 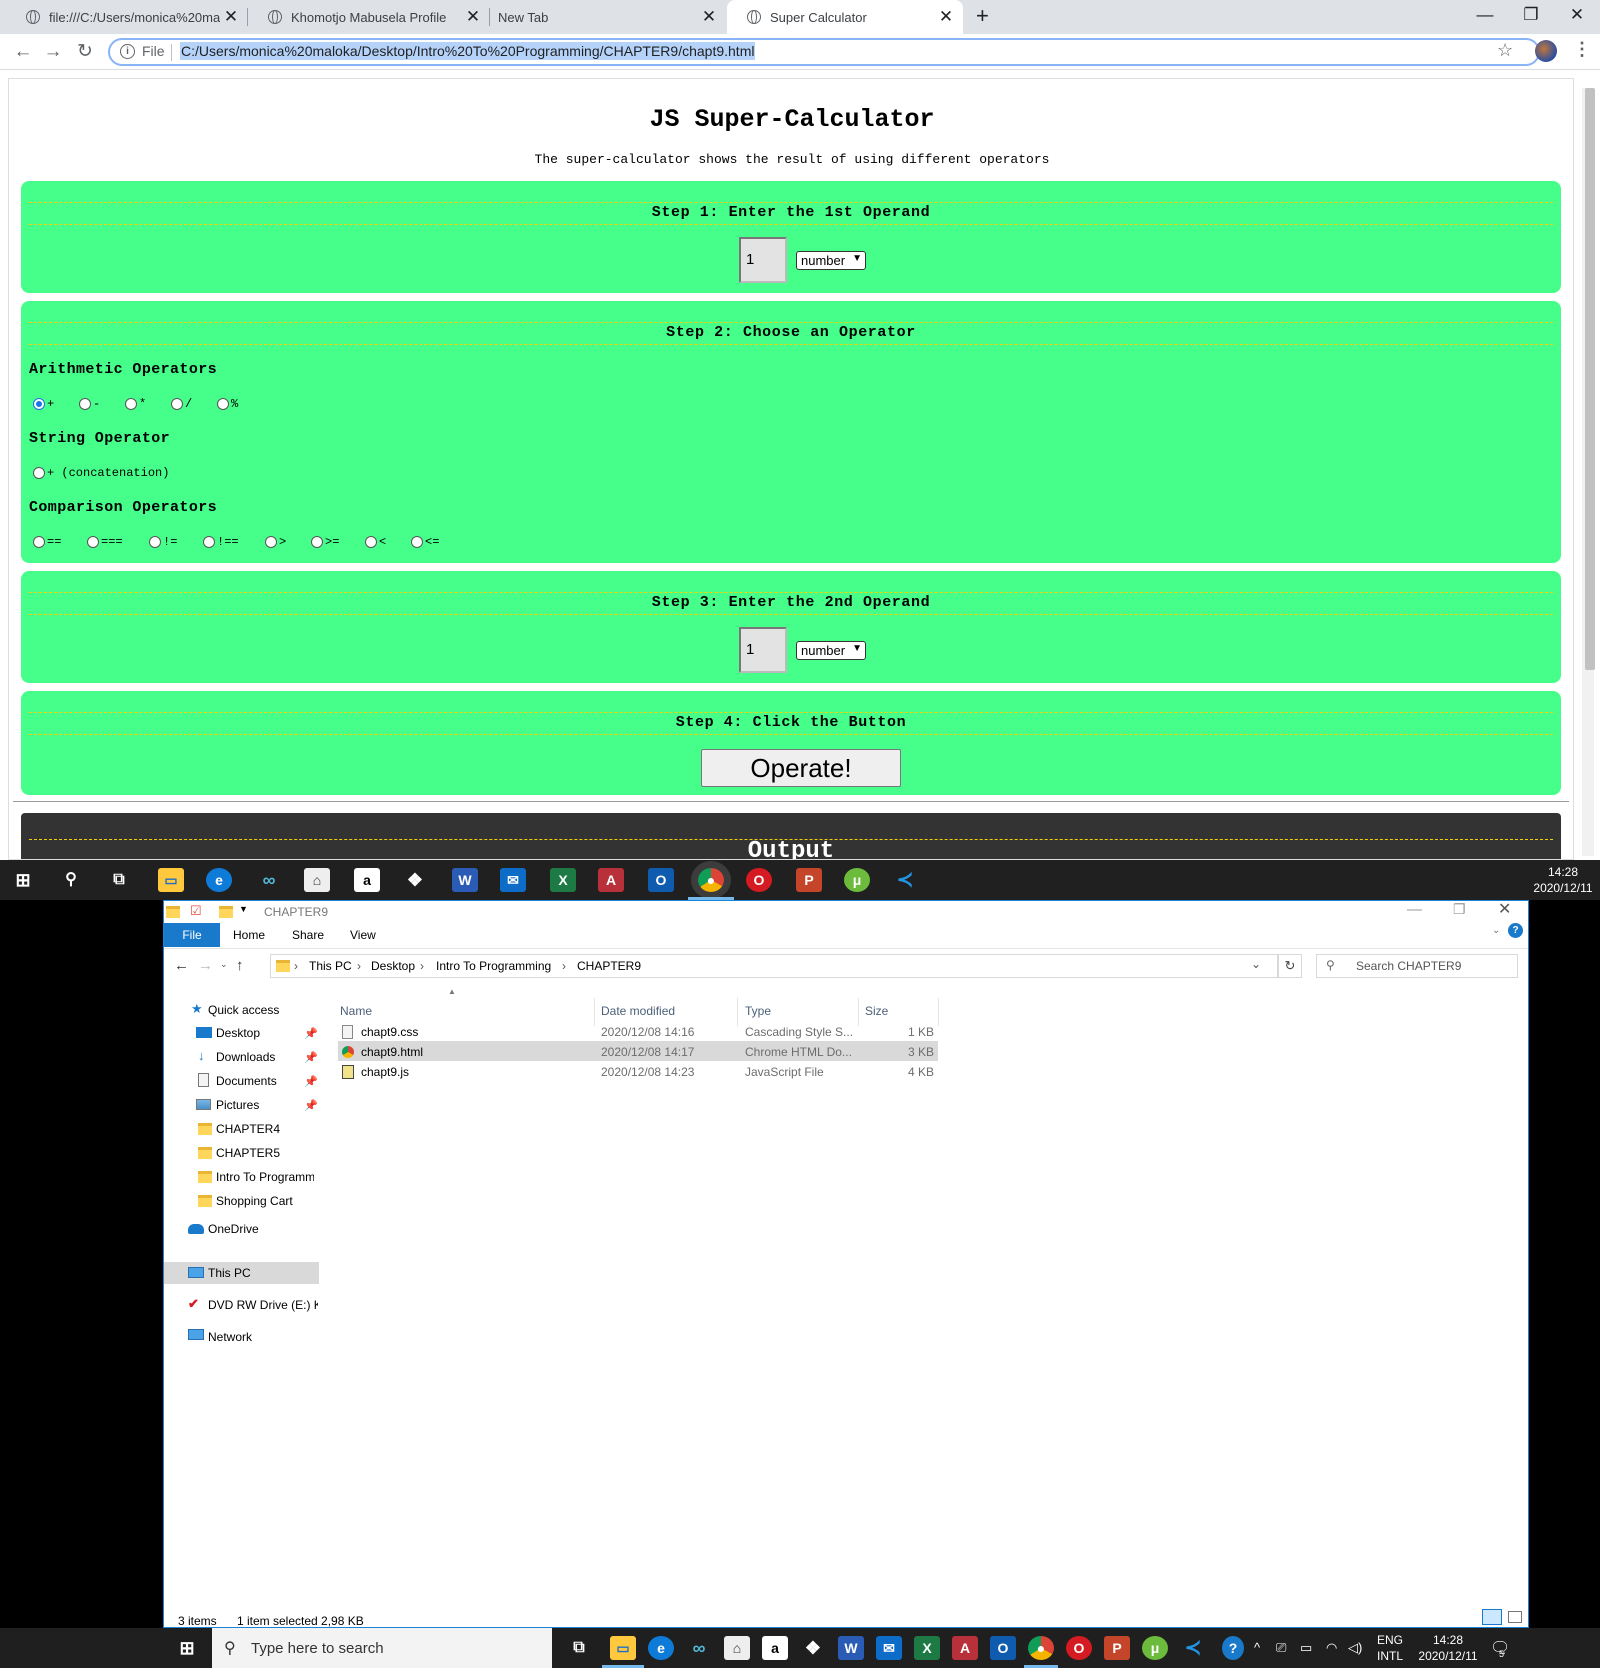 I want to click on radio-neq: !=, so click(x=163, y=542).